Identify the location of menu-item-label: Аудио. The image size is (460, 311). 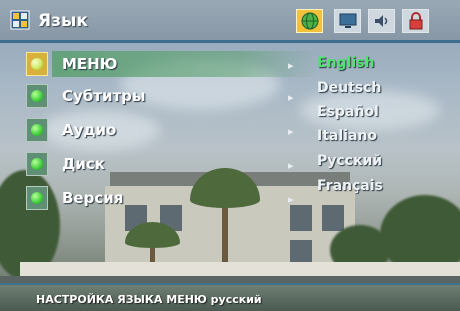
(89, 130).